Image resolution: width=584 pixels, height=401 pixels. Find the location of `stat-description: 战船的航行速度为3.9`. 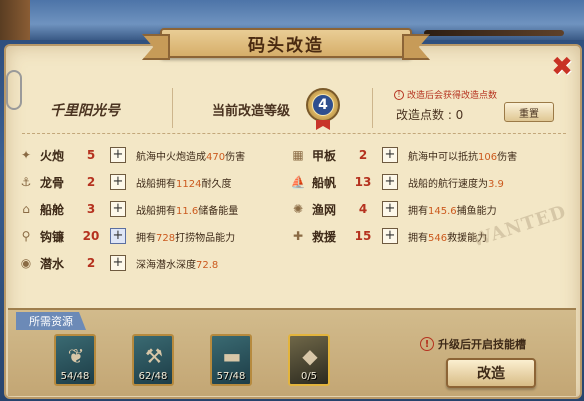

stat-description: 战船的航行速度为3.9 is located at coordinates (456, 182).